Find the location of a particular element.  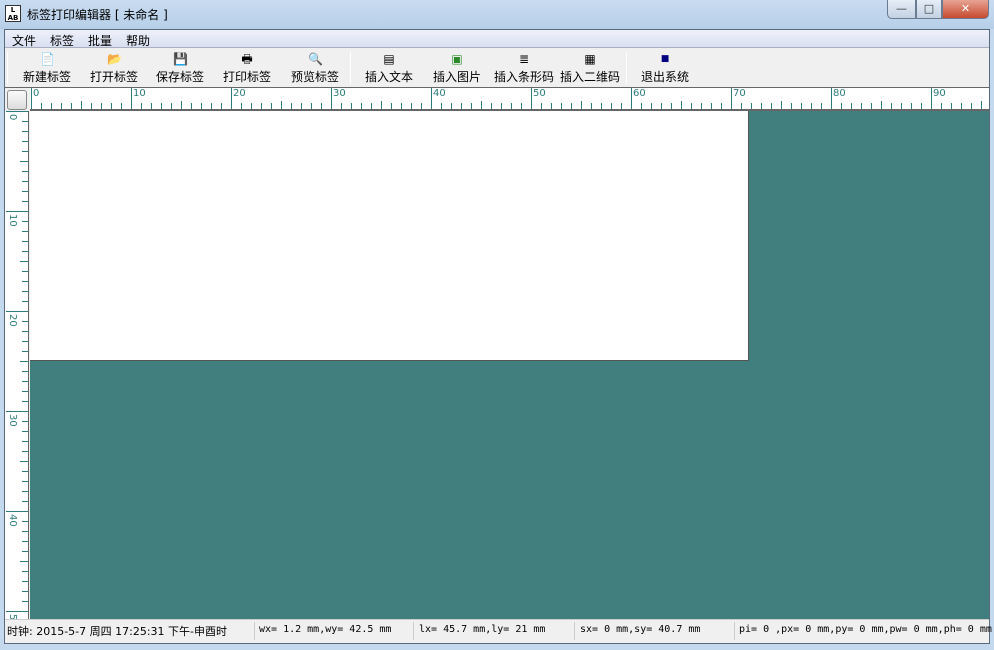

insert-text-button: ▤ 插入文本 is located at coordinates (389, 68).